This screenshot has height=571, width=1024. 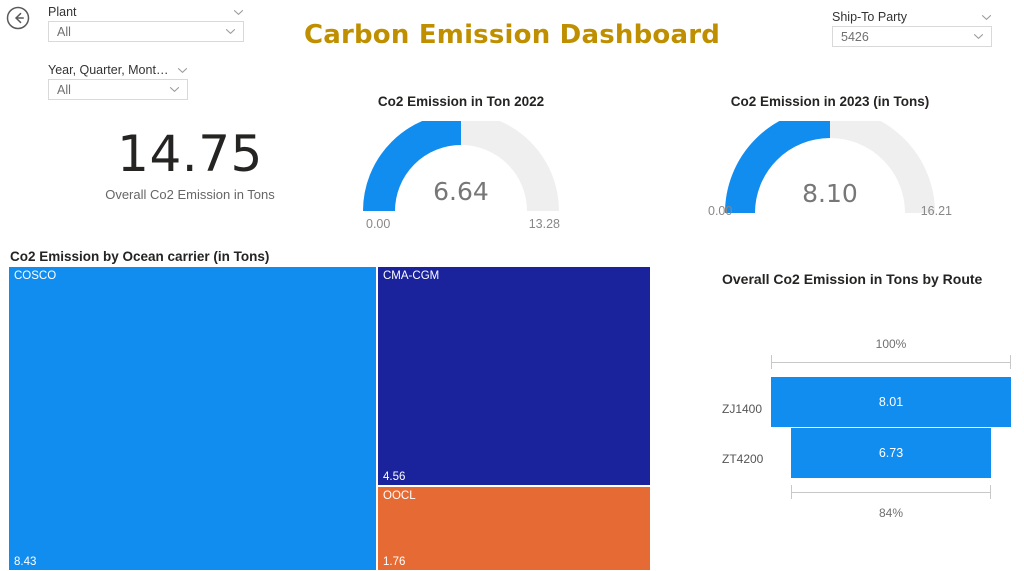 What do you see at coordinates (830, 101) in the screenshot?
I see `gauge-co2-2023-title: Co2 Emission in 2023 (in Tons)` at bounding box center [830, 101].